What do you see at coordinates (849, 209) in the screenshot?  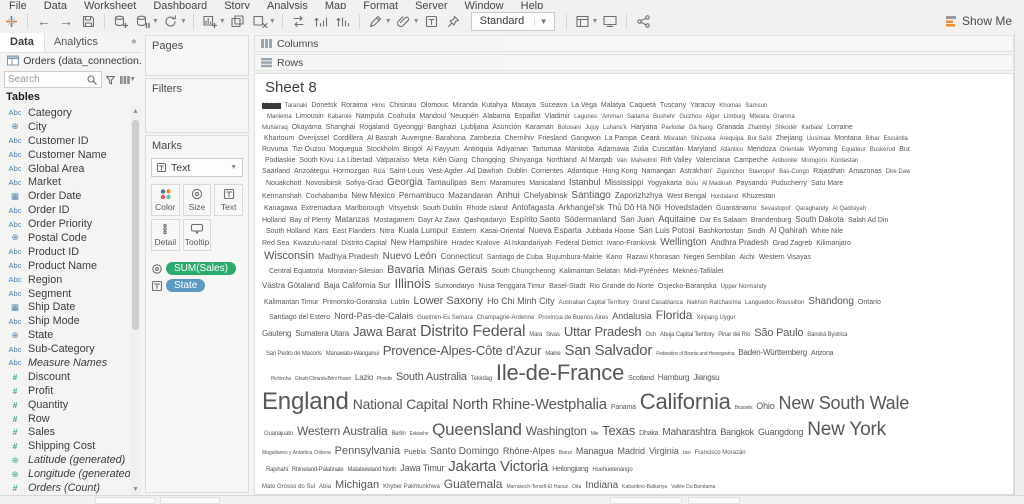 I see `cloud-word: Al Qadisiyah` at bounding box center [849, 209].